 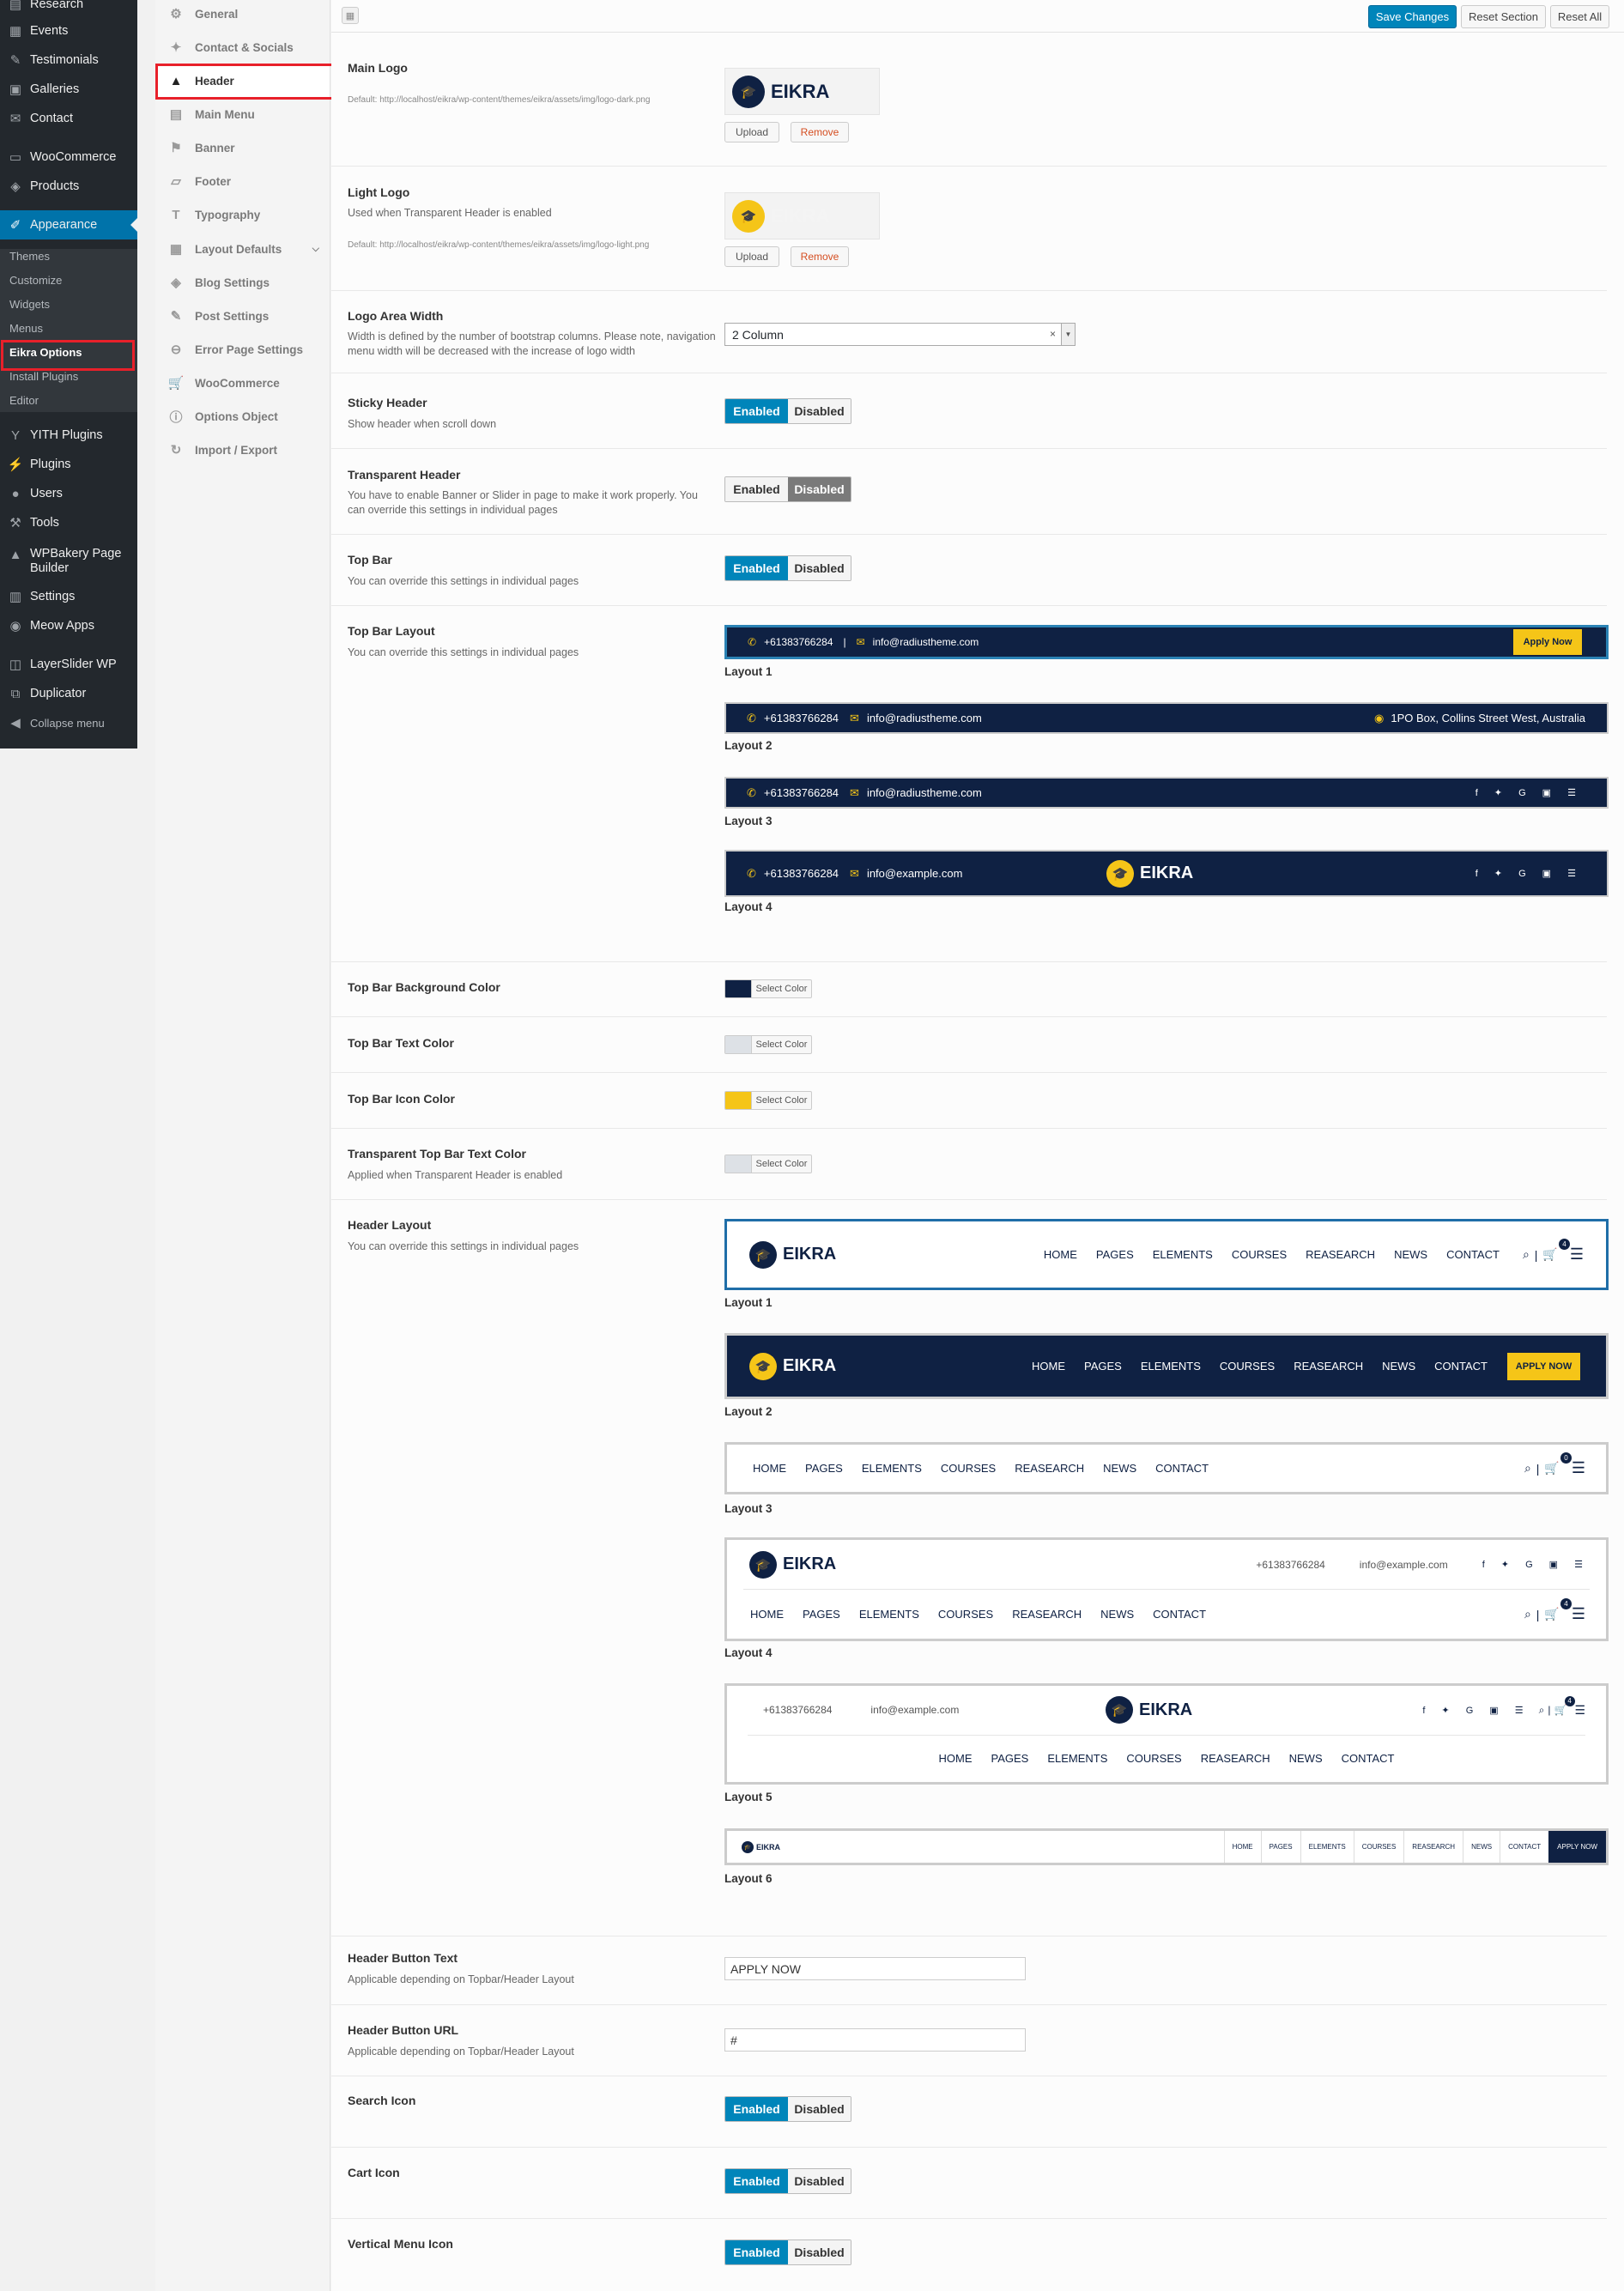 What do you see at coordinates (1578, 1467) in the screenshot?
I see `hamburger-icon: ☰` at bounding box center [1578, 1467].